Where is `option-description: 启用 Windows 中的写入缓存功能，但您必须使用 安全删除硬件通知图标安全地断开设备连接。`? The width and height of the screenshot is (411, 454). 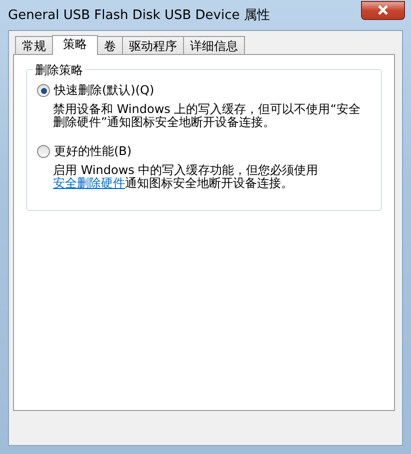
option-description: 启用 Windows 中的写入缓存功能，但您必须使用 安全删除硬件通知图标安全地断开设备连接。 is located at coordinates (186, 177).